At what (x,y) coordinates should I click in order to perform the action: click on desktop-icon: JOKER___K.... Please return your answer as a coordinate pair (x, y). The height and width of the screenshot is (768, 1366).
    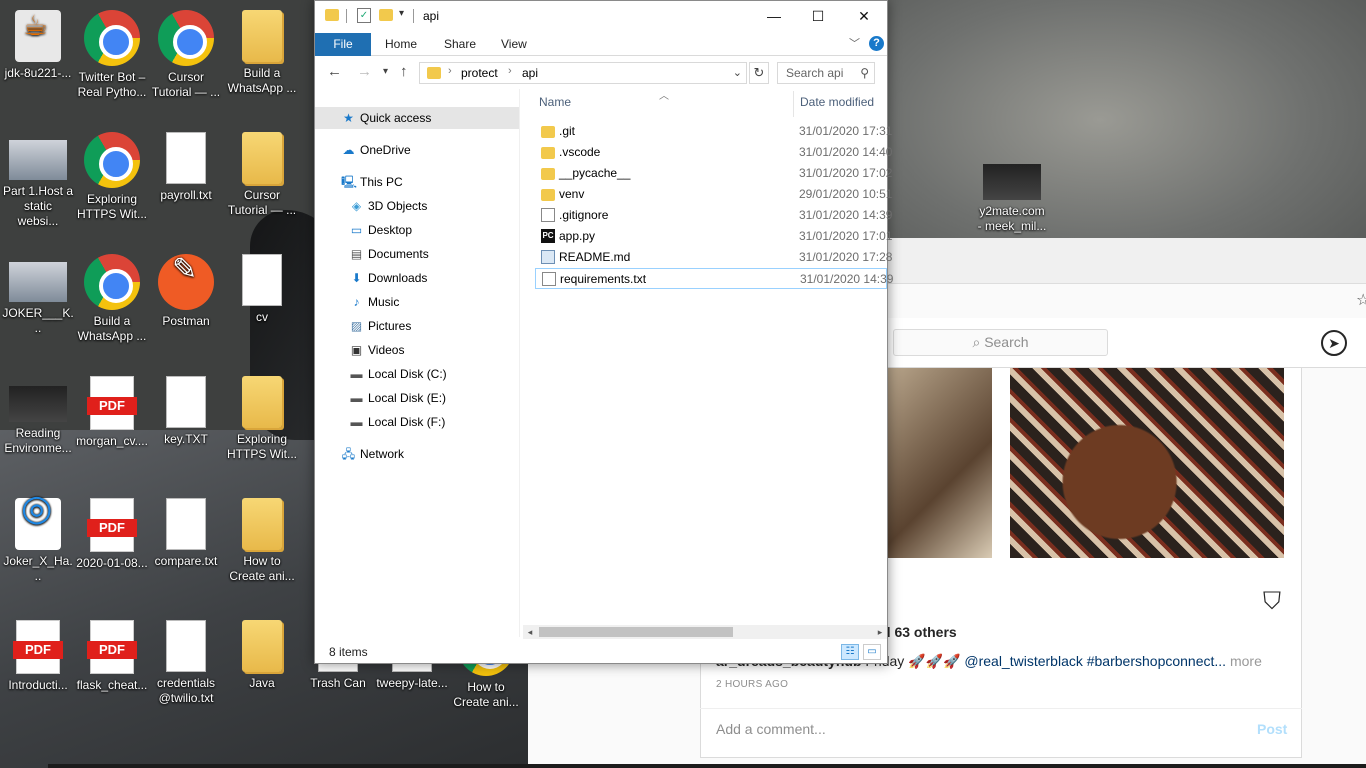
    Looking at the image, I should click on (38, 303).